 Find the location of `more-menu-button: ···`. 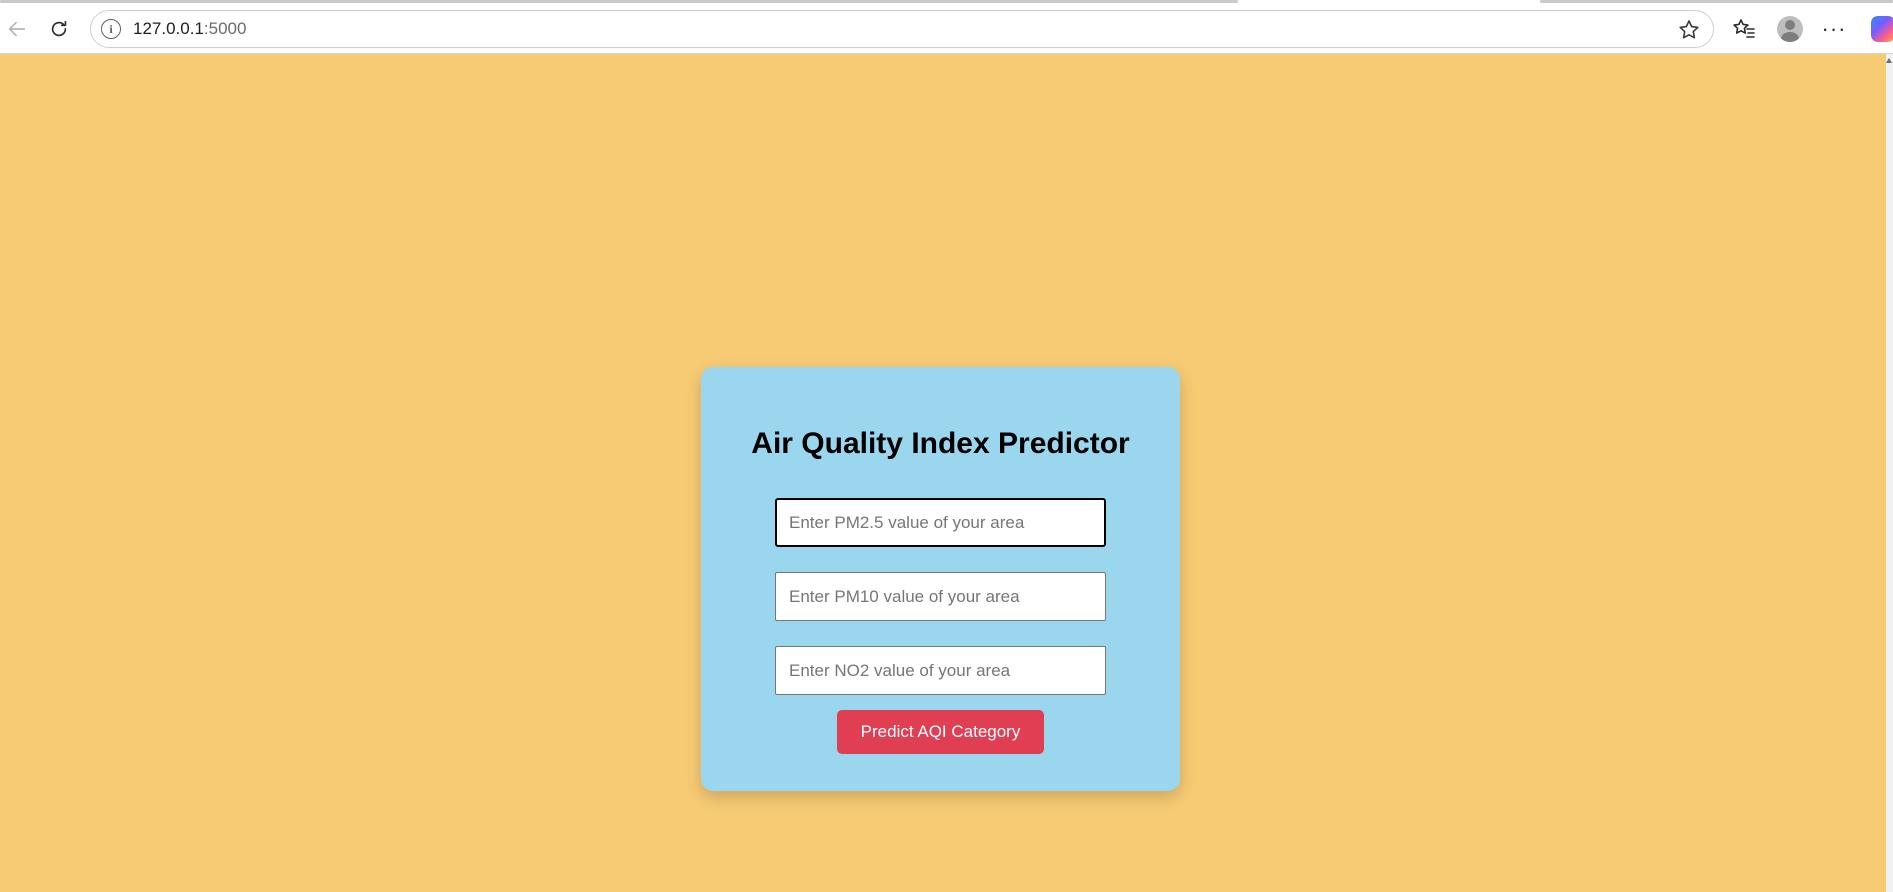

more-menu-button: ··· is located at coordinates (1834, 29).